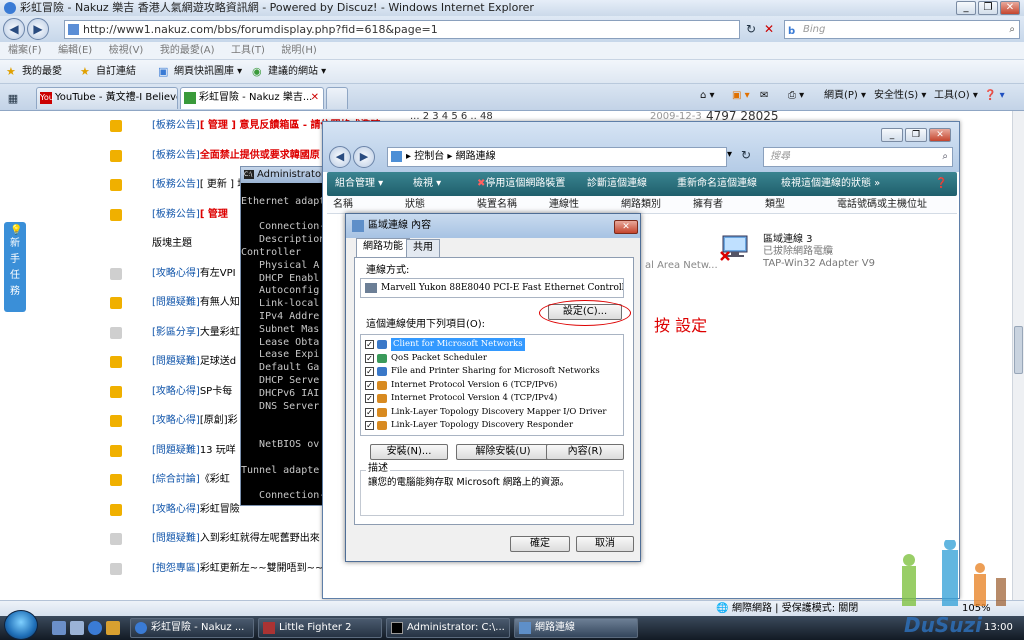  What do you see at coordinates (77, 628) in the screenshot?
I see `switch-windows-icon` at bounding box center [77, 628].